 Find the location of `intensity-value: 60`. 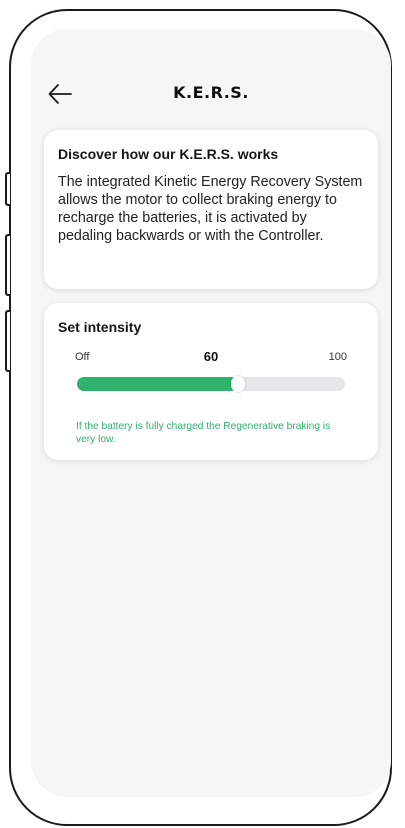

intensity-value: 60 is located at coordinates (211, 356).